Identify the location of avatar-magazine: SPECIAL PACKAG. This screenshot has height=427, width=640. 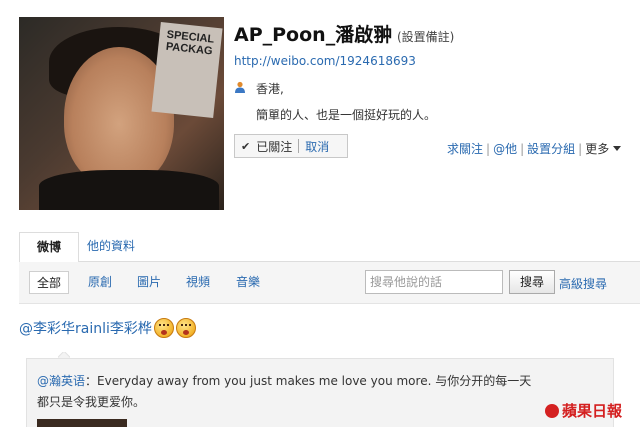
(187, 70).